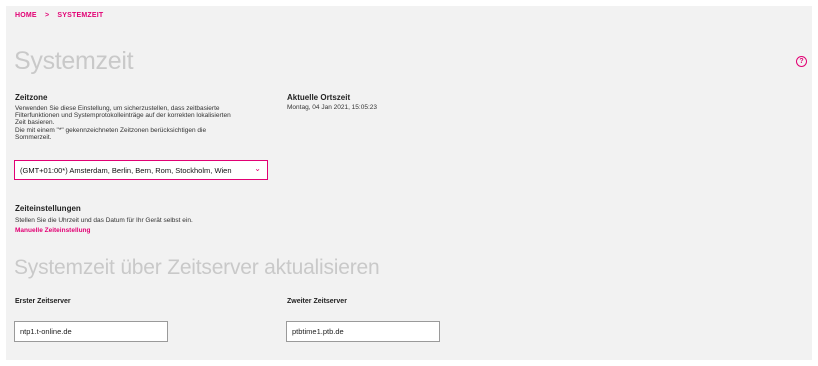 This screenshot has width=818, height=366. I want to click on second-timeserver-label: Zweiter Zeitserver, so click(317, 301).